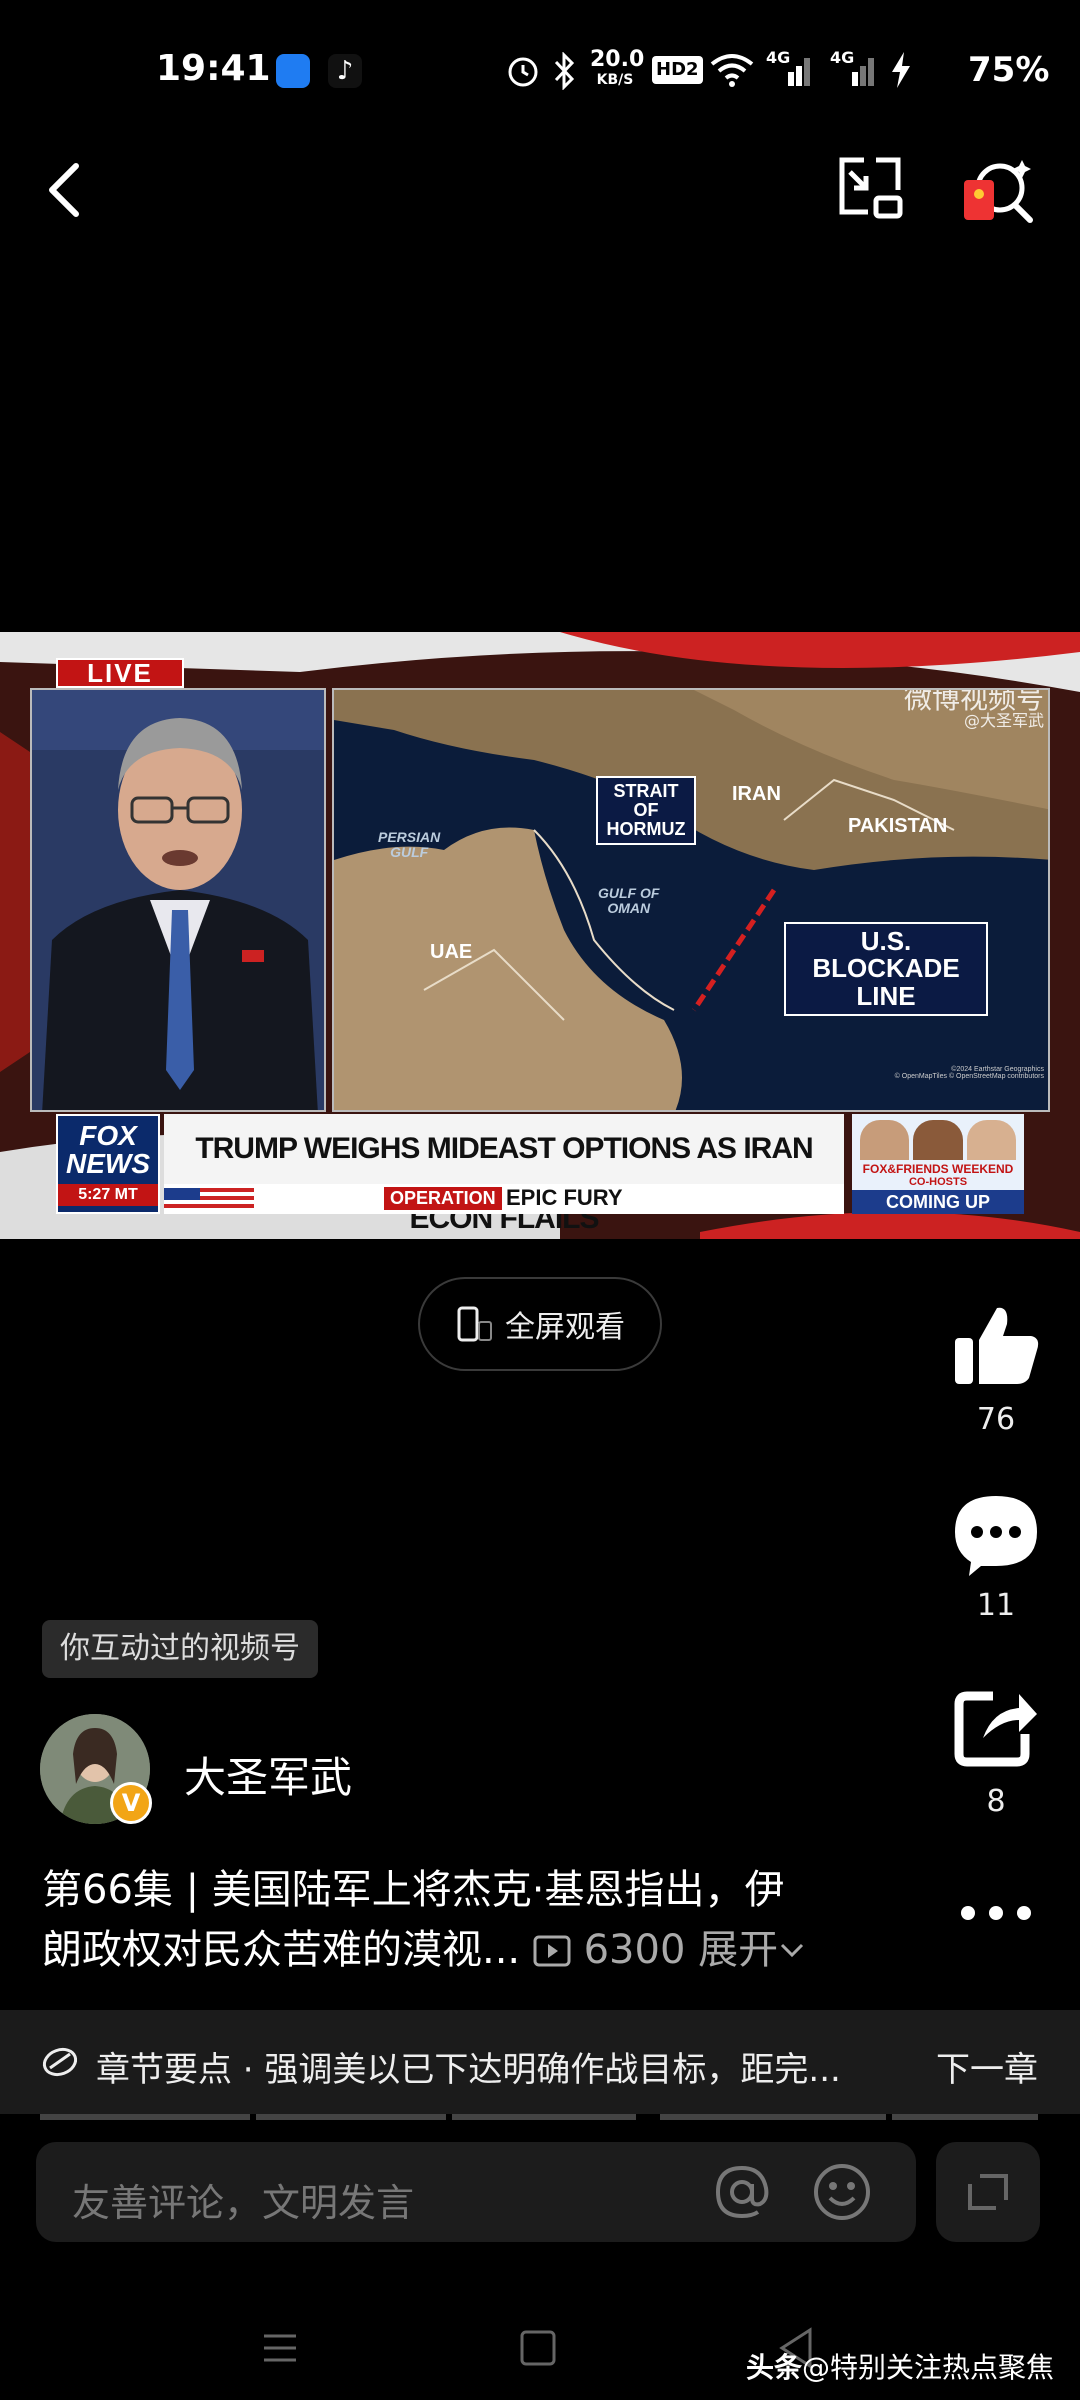  Describe the element at coordinates (564, 1197) in the screenshot. I see `operation-name: EPIC FURY` at that location.